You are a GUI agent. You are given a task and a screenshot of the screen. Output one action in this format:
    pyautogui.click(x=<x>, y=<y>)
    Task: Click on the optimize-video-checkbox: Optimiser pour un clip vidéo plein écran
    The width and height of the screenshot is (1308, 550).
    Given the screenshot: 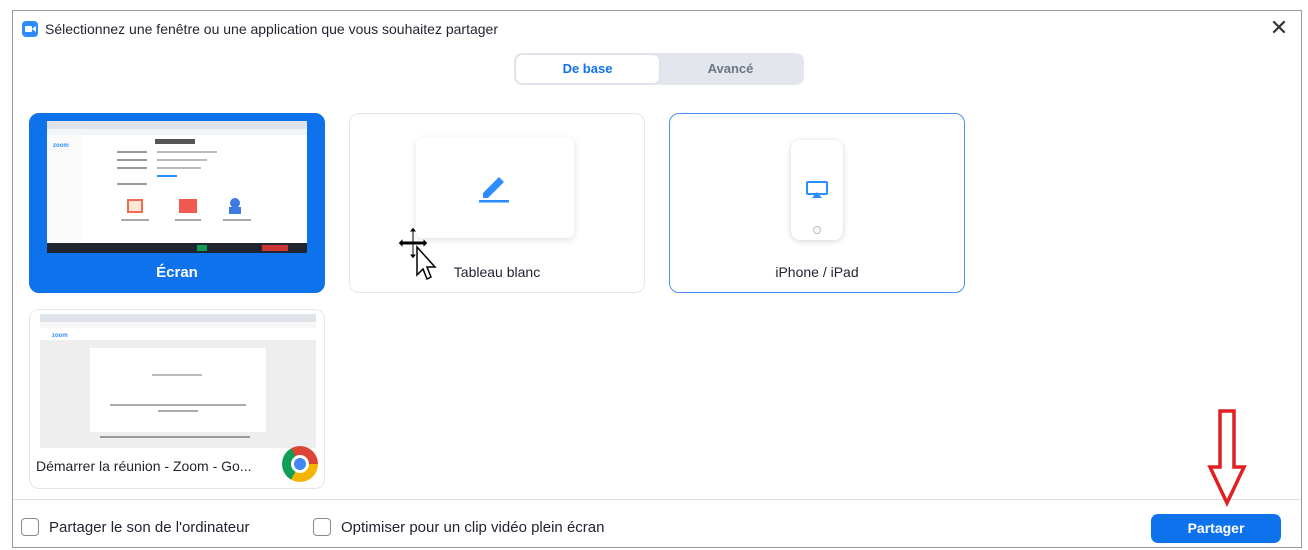 What is the action you would take?
    pyautogui.click(x=458, y=527)
    